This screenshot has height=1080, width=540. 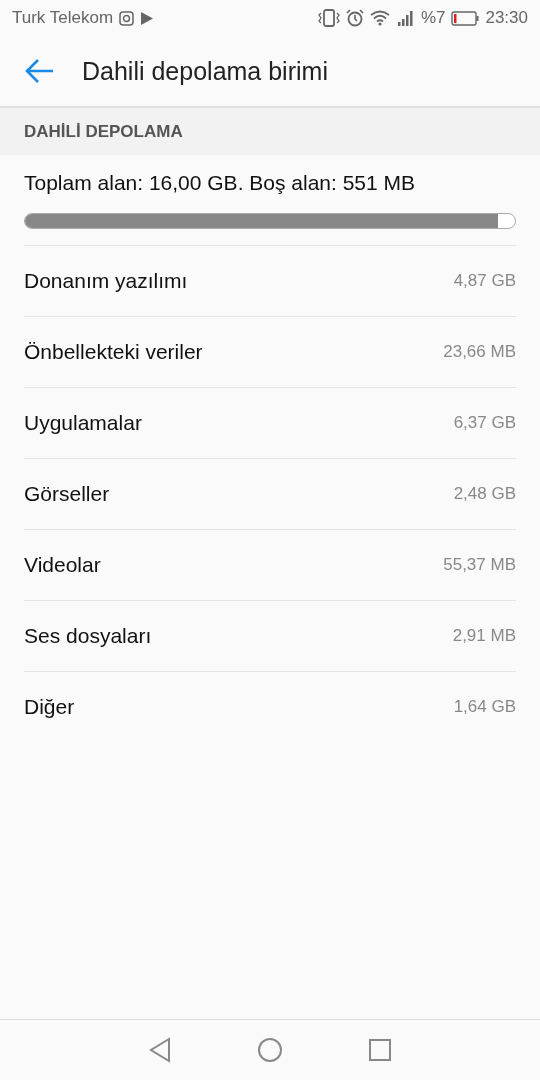 What do you see at coordinates (127, 18) in the screenshot?
I see `instagram-icon` at bounding box center [127, 18].